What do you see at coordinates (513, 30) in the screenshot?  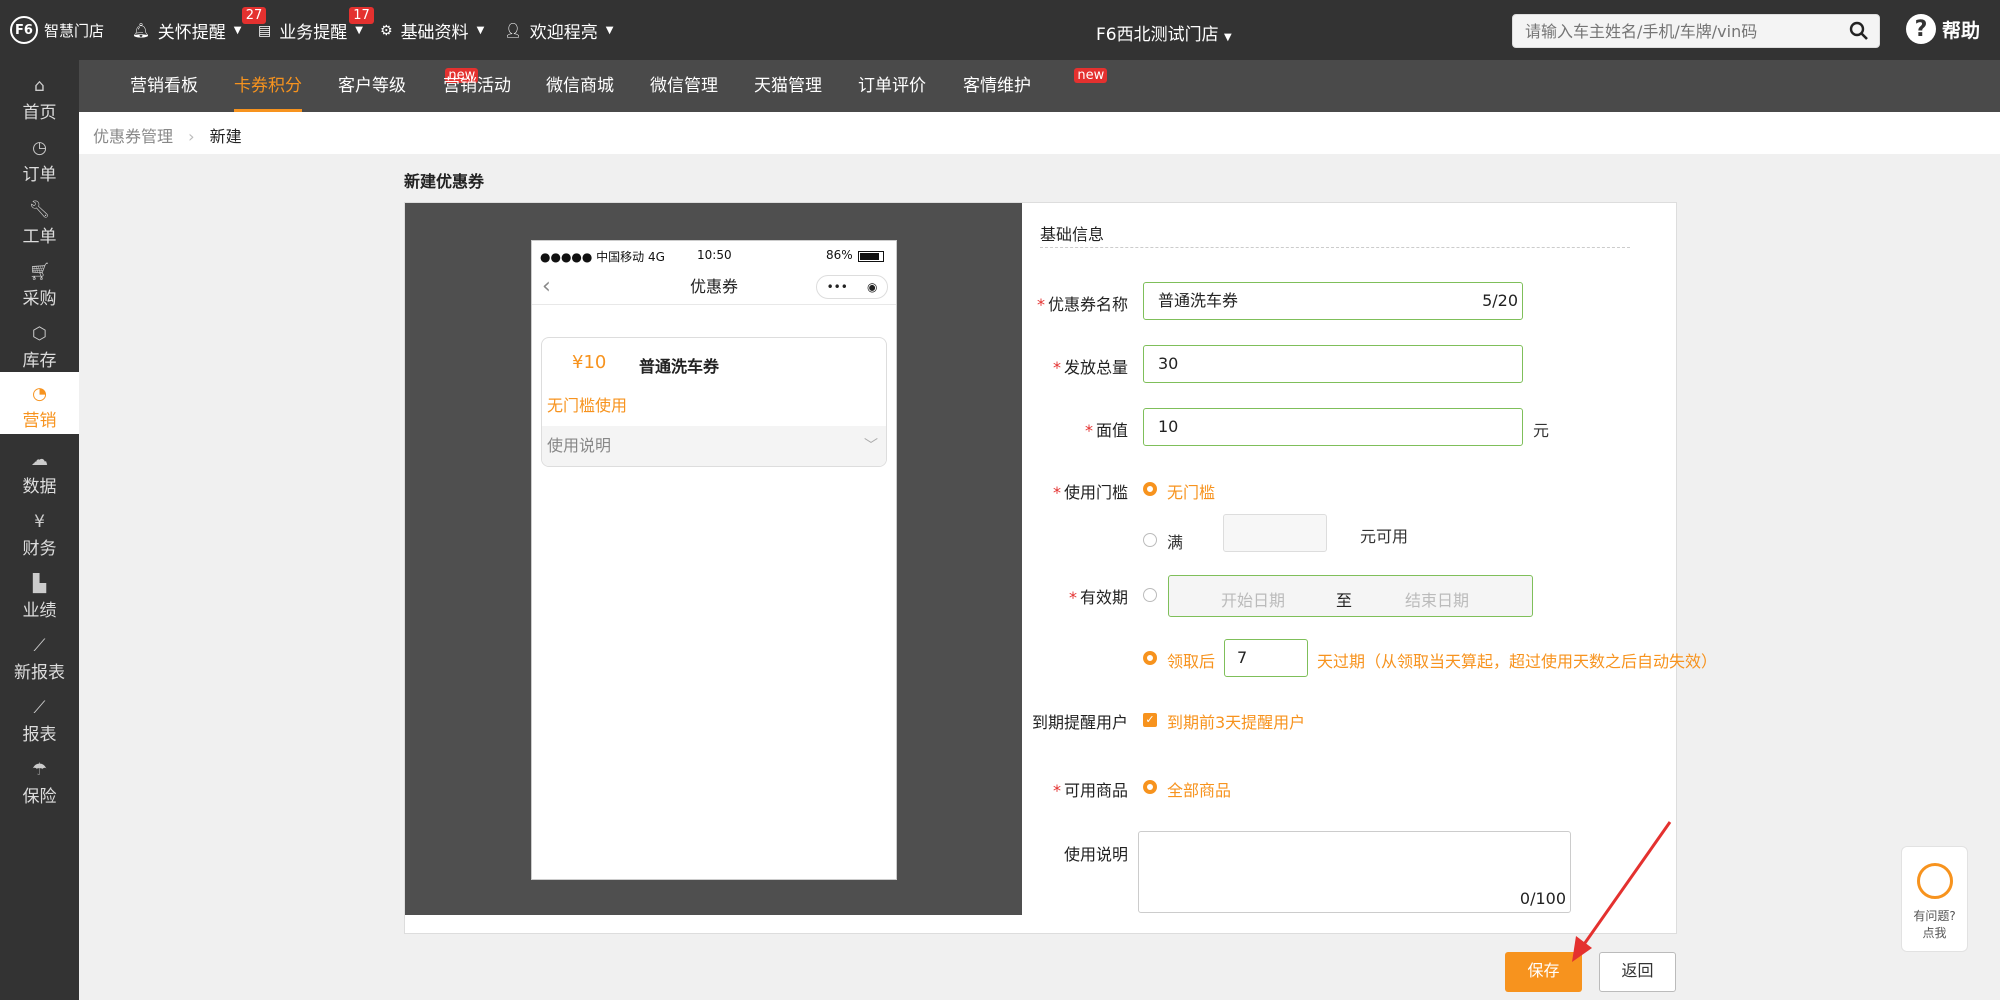 I see `user-icon: 👤︎` at bounding box center [513, 30].